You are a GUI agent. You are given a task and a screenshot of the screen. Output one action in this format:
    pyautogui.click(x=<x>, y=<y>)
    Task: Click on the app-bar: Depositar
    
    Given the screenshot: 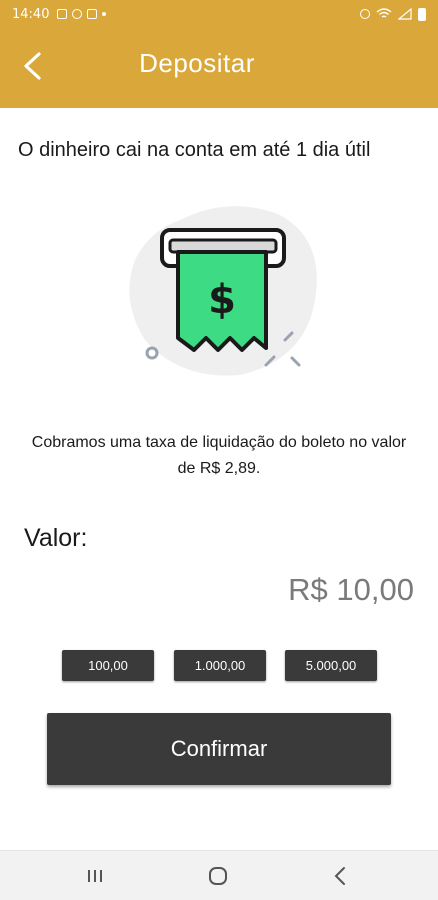 What is the action you would take?
    pyautogui.click(x=219, y=68)
    